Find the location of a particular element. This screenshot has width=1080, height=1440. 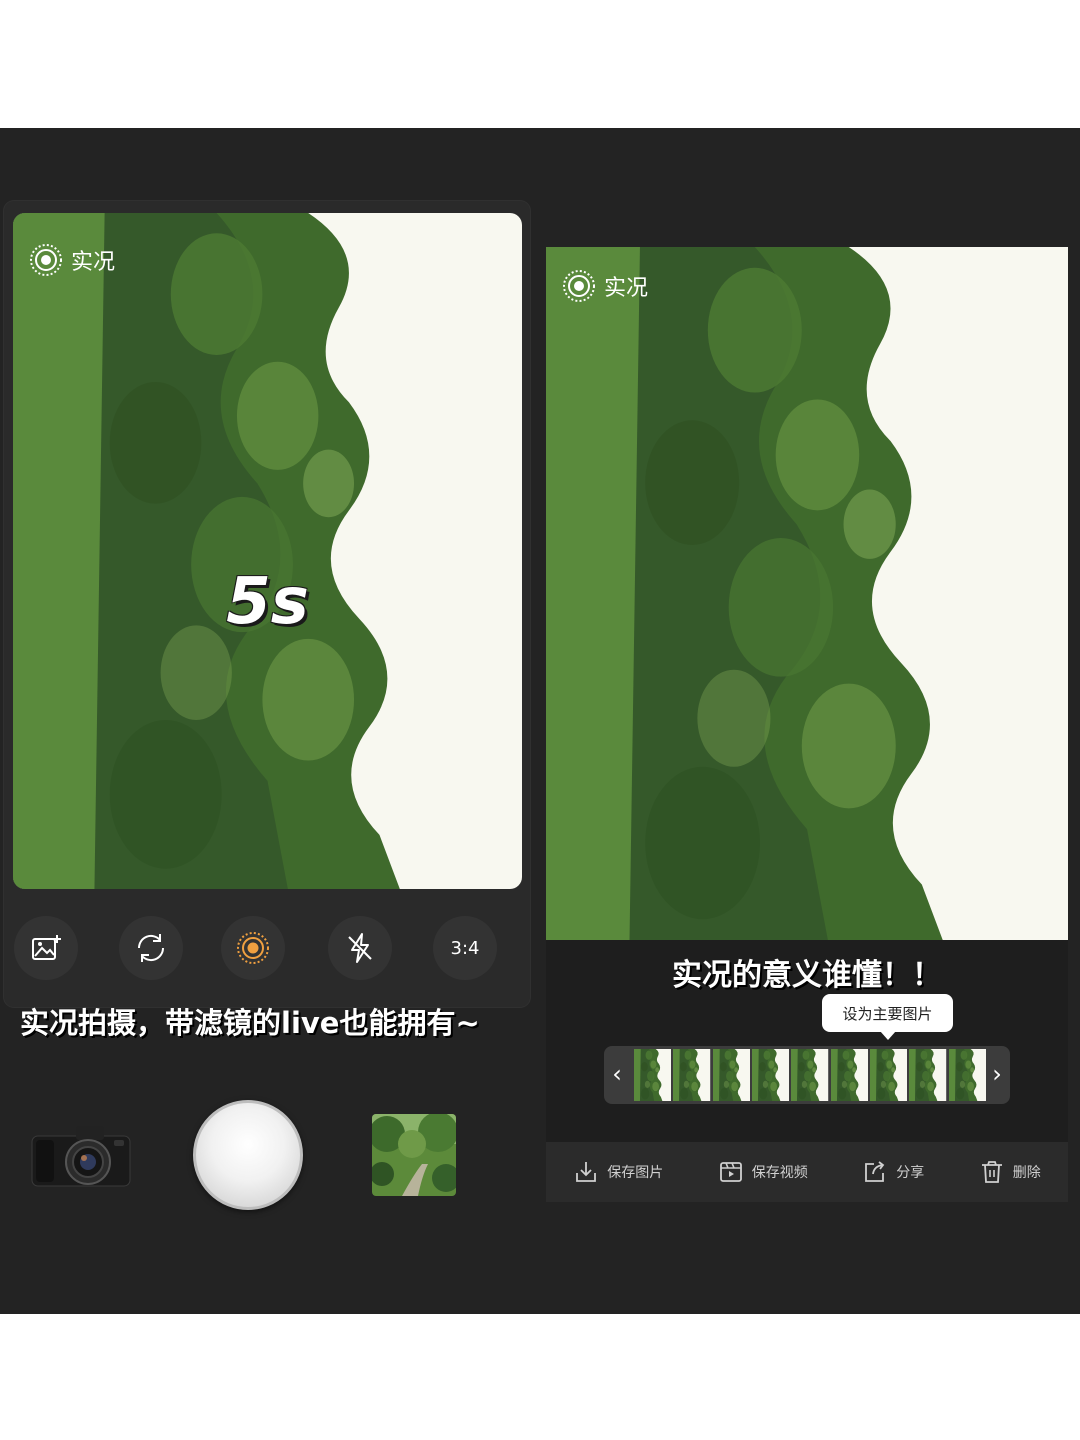

gallery-thumbnail-image is located at coordinates (414, 1155).